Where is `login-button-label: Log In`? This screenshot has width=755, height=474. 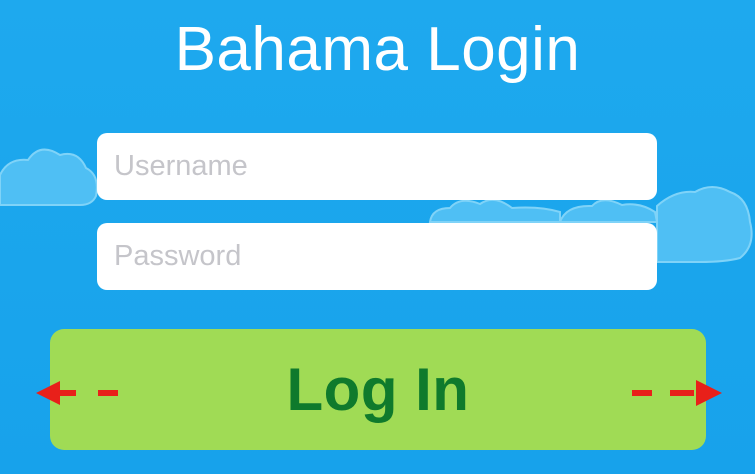 login-button-label: Log In is located at coordinates (378, 389).